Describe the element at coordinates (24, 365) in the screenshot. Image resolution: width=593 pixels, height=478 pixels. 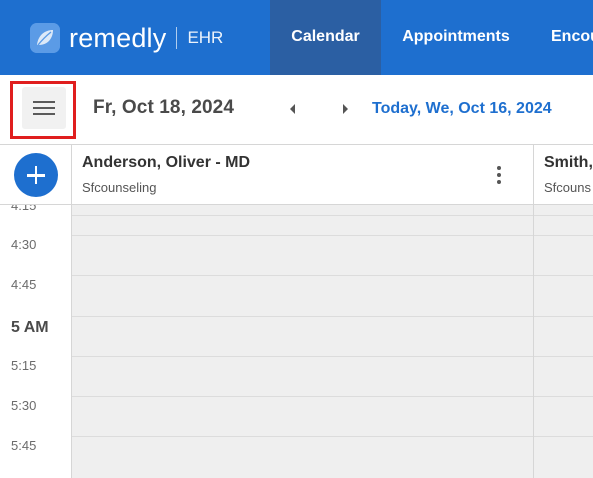
I see `time-label: 5:15` at that location.